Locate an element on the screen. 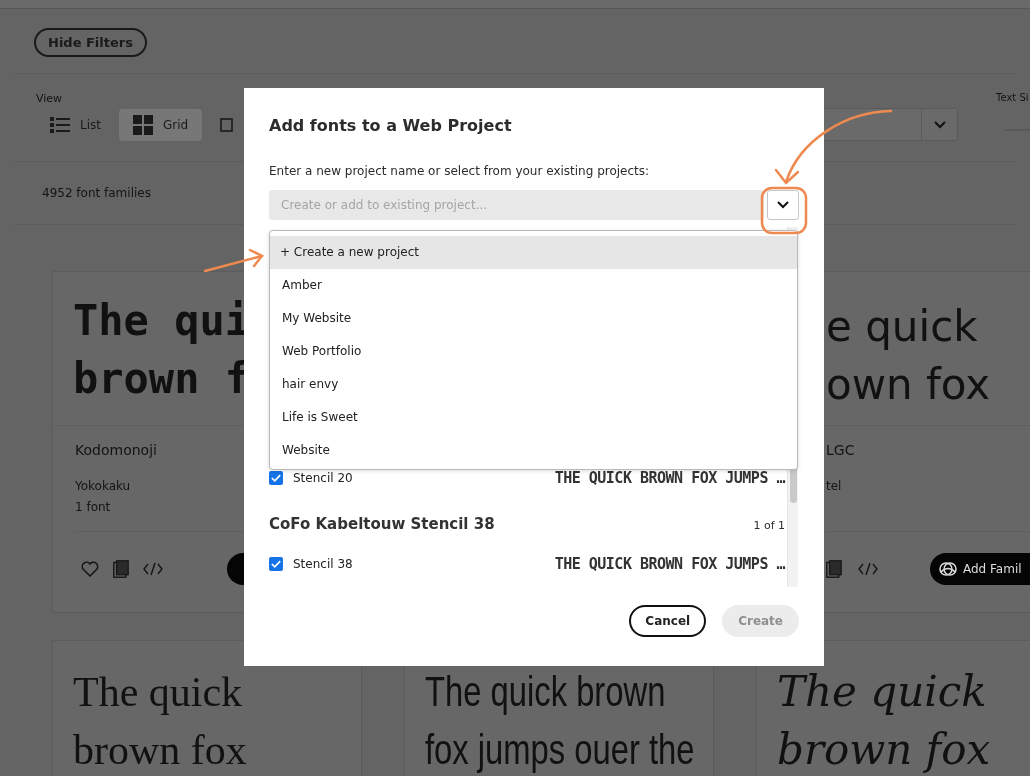  menu-item: Web Portfolio is located at coordinates (533, 351).